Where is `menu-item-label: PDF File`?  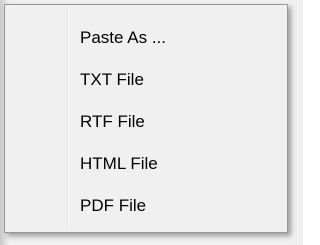
menu-item-label: PDF File is located at coordinates (113, 205).